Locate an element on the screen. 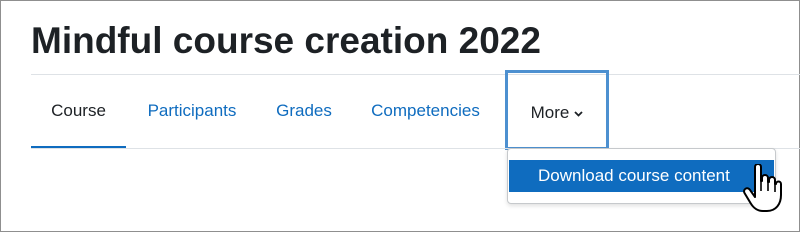  hand-pointer-icon is located at coordinates (762, 188).